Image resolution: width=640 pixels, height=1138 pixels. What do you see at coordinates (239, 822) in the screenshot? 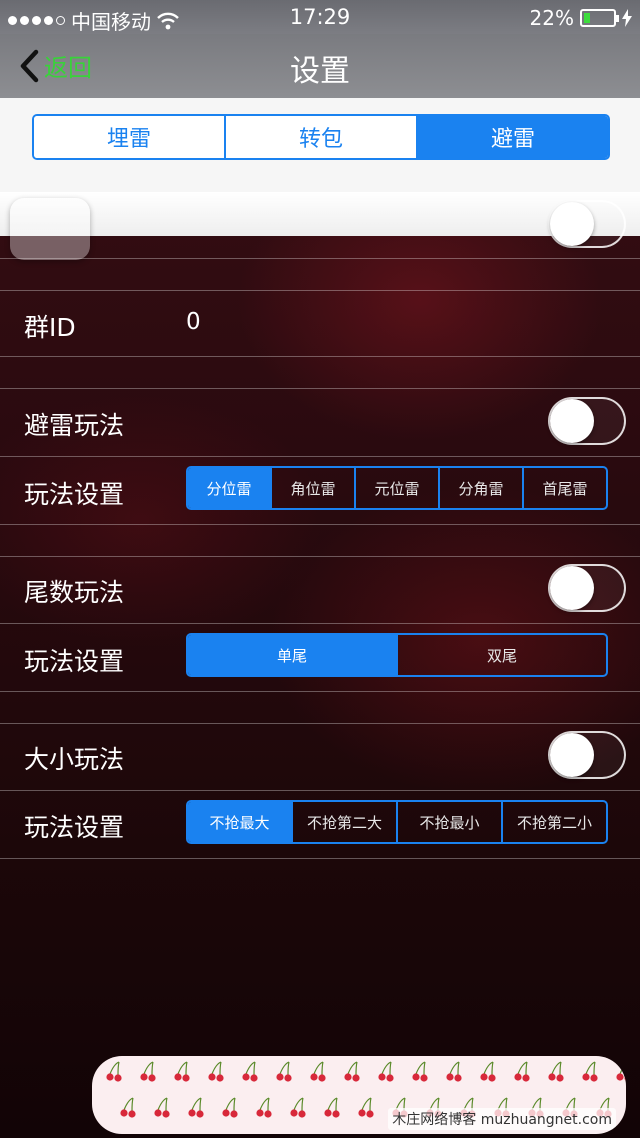
I see `option-bu-qiang-zui-da: 不抢最大` at bounding box center [239, 822].